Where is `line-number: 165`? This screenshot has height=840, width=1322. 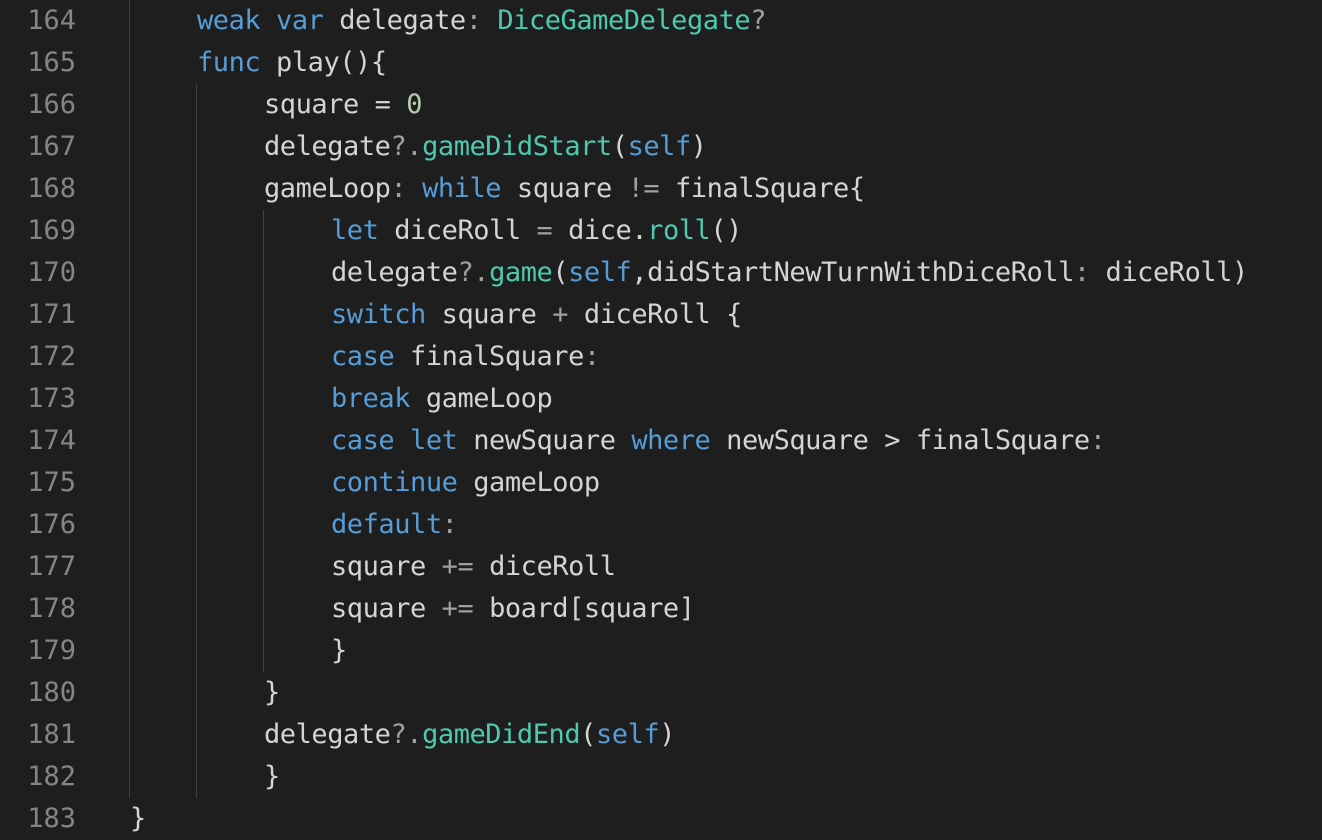
line-number: 165 is located at coordinates (51, 62).